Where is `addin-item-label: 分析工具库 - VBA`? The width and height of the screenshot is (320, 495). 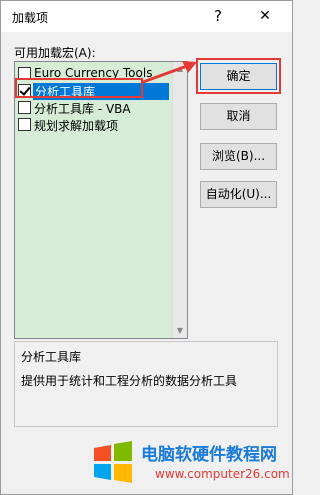 addin-item-label: 分析工具库 - VBA is located at coordinates (82, 109).